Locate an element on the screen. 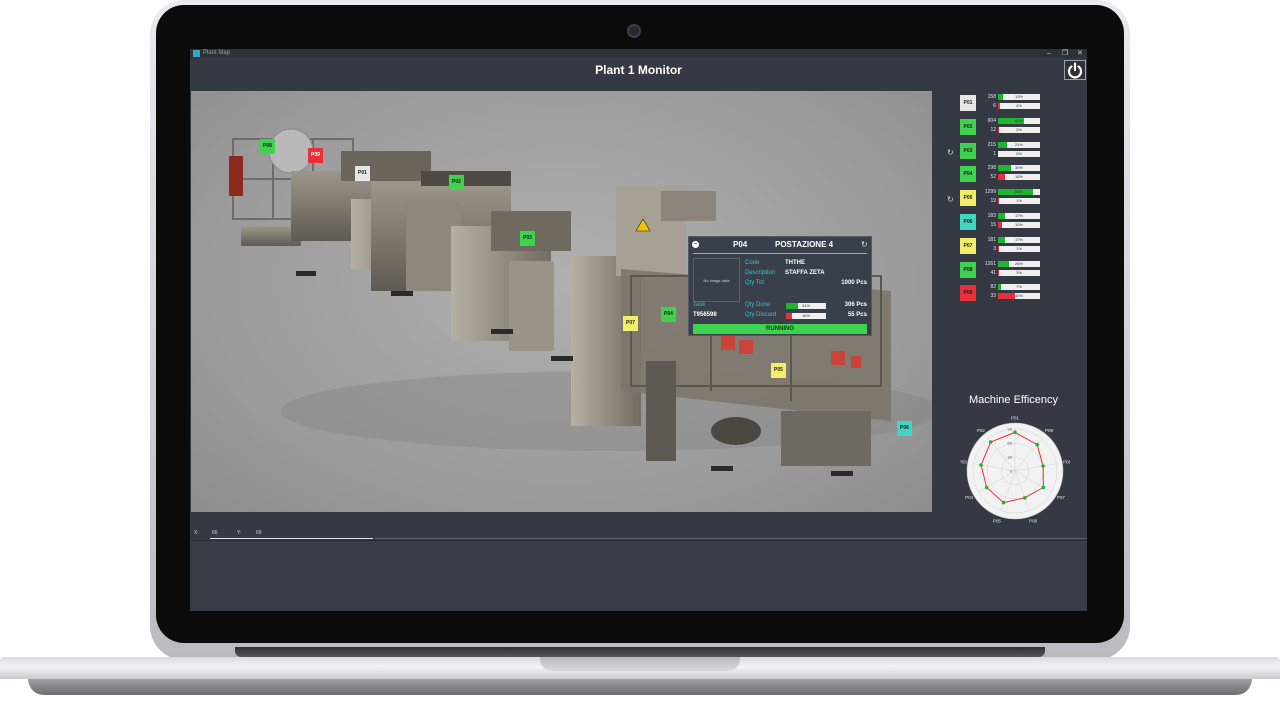  task-value: T956598 is located at coordinates (705, 315).